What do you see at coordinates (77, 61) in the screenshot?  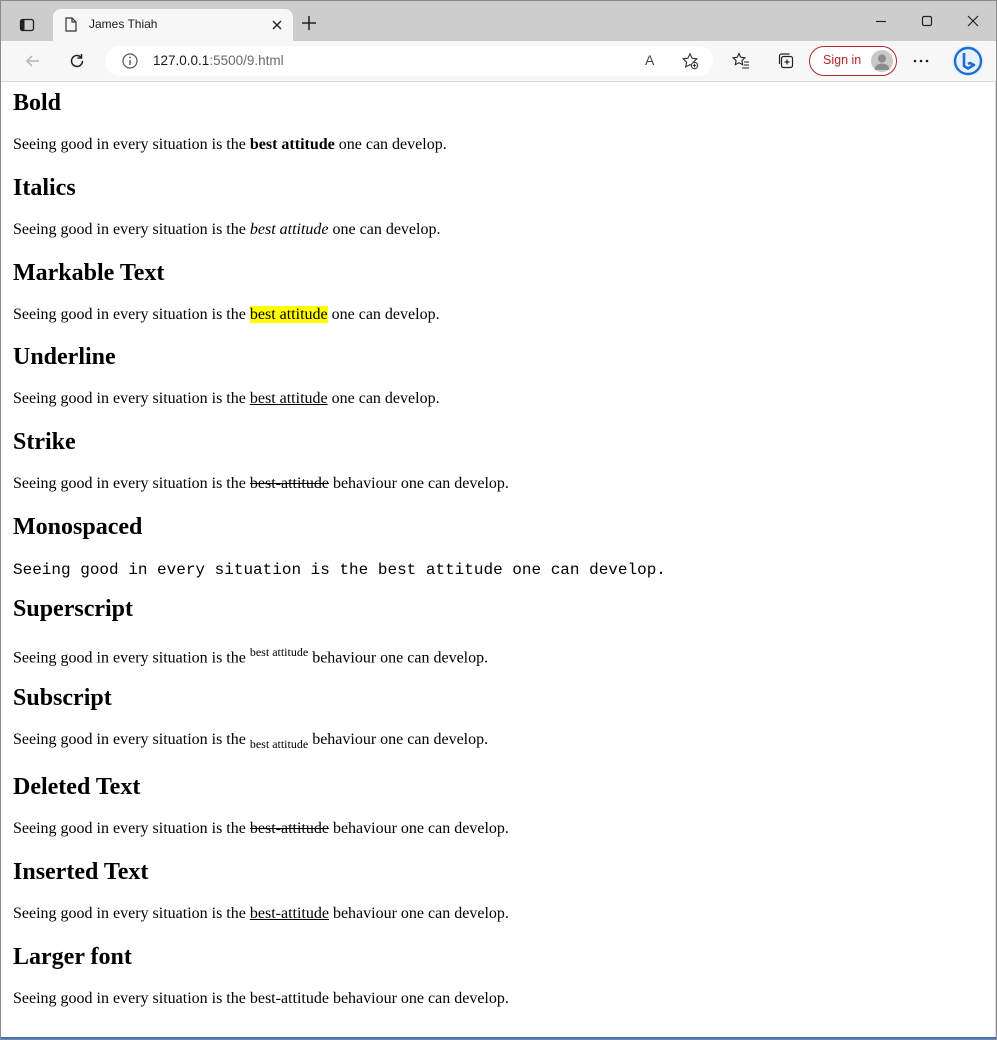 I see `refresh-icon` at bounding box center [77, 61].